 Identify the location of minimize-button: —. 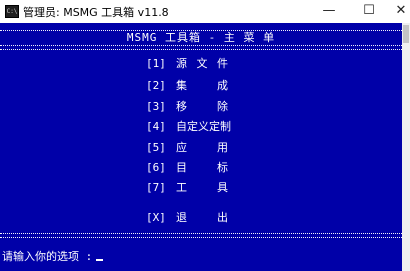
(329, 11).